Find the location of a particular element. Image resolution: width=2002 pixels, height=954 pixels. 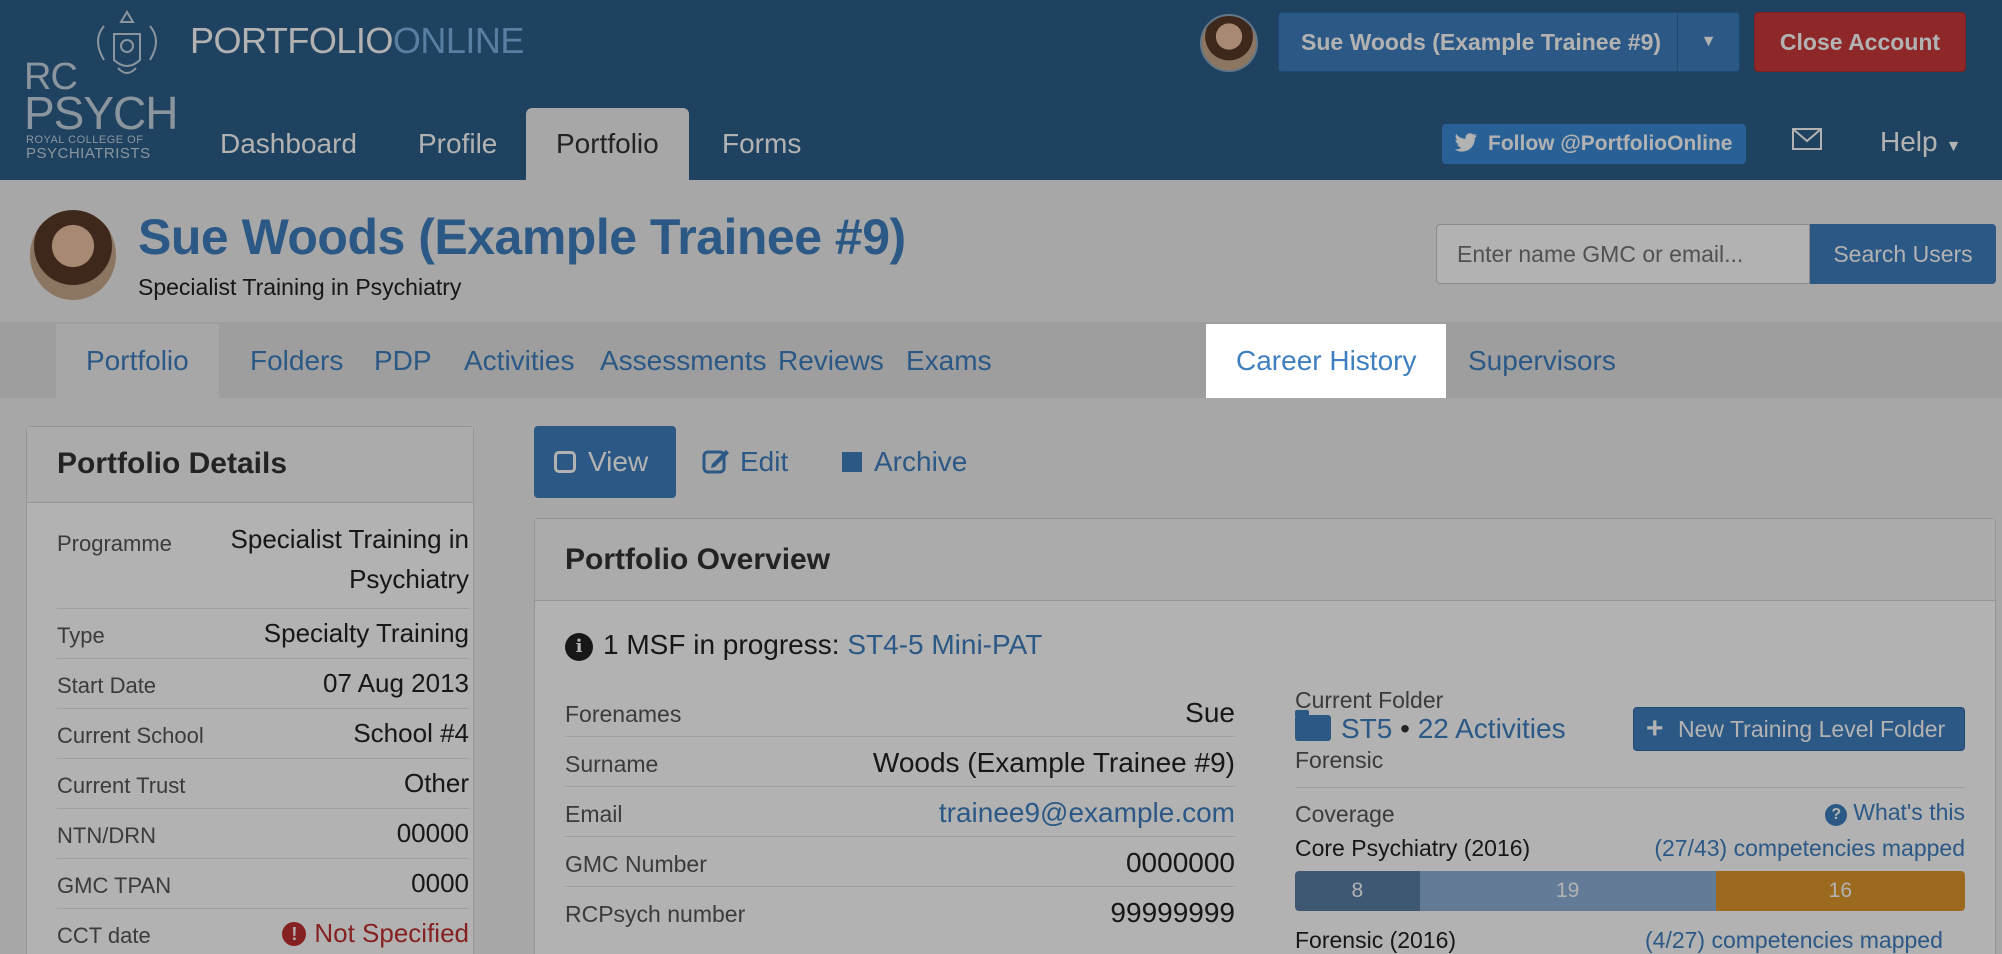

overview-value: Sue is located at coordinates (1210, 712).